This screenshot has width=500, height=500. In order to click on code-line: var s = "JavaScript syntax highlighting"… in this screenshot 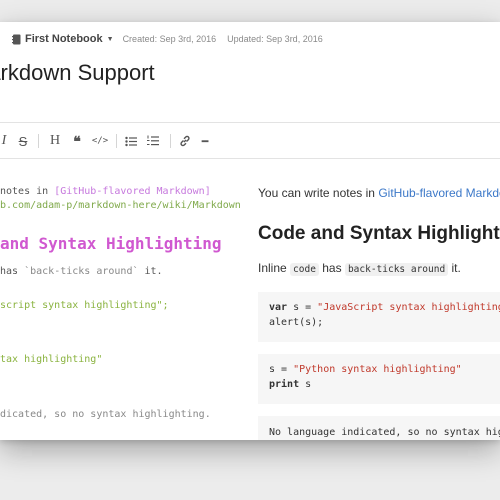, I will do `click(384, 307)`.